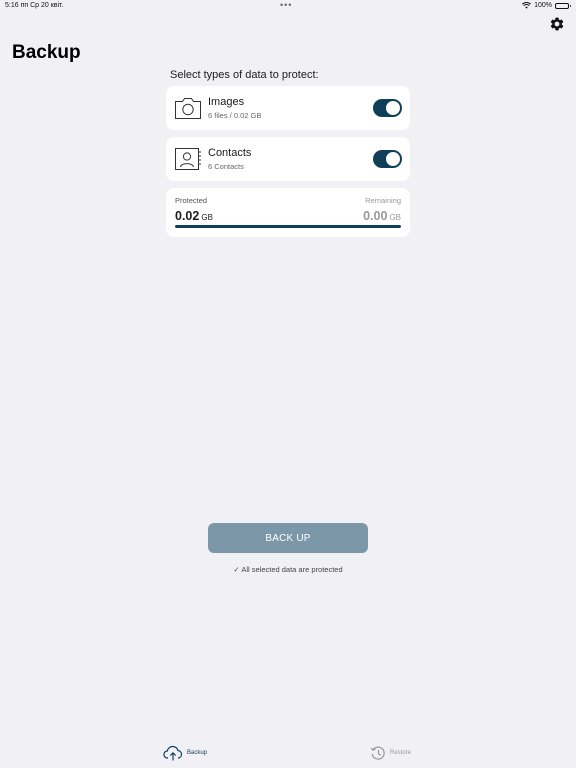 Image resolution: width=576 pixels, height=768 pixels. What do you see at coordinates (230, 153) in the screenshot?
I see `contacts-title: Contacts` at bounding box center [230, 153].